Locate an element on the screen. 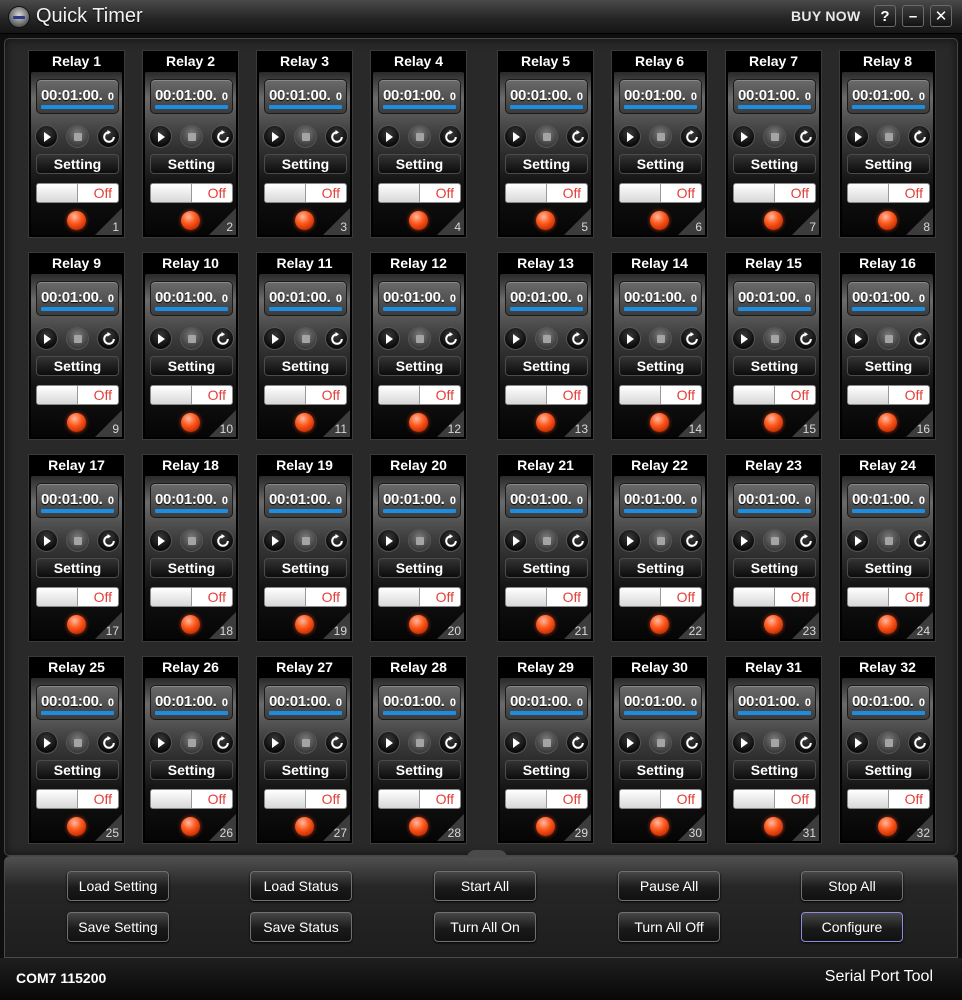 The width and height of the screenshot is (962, 1000). close-button: ✕ is located at coordinates (941, 16).